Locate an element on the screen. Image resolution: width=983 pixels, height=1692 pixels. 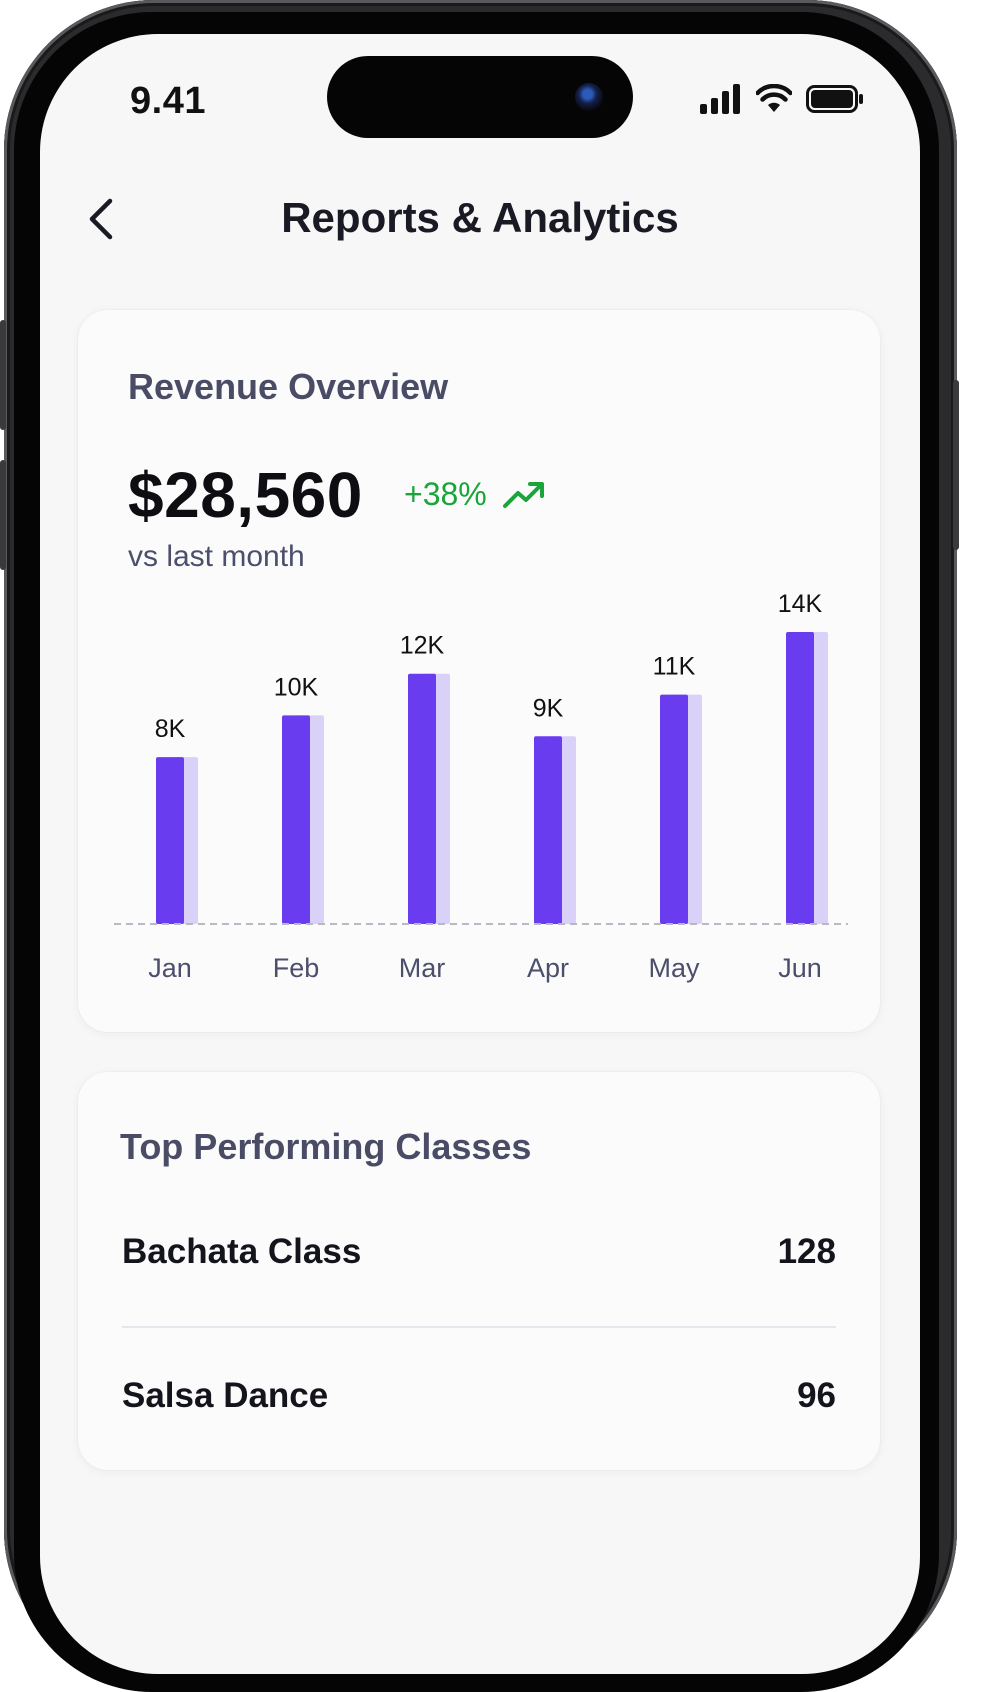
chart-bar-apr is located at coordinates (548, 830).